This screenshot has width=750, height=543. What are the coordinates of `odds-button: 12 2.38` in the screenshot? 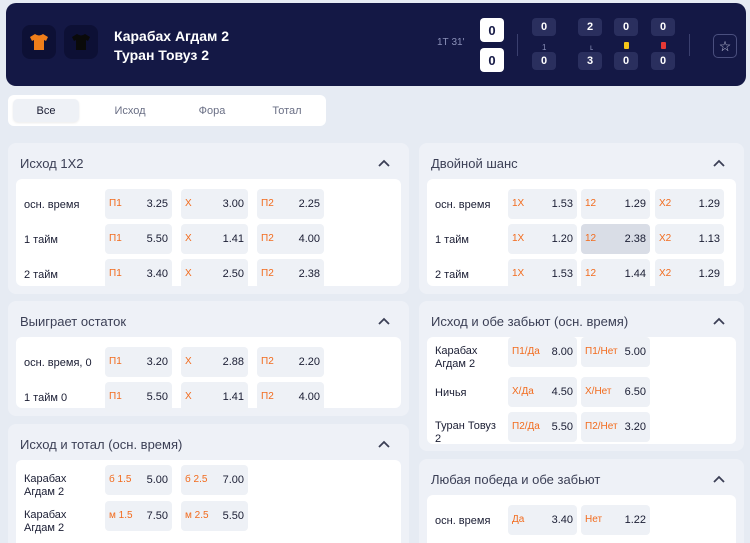 It's located at (615, 239).